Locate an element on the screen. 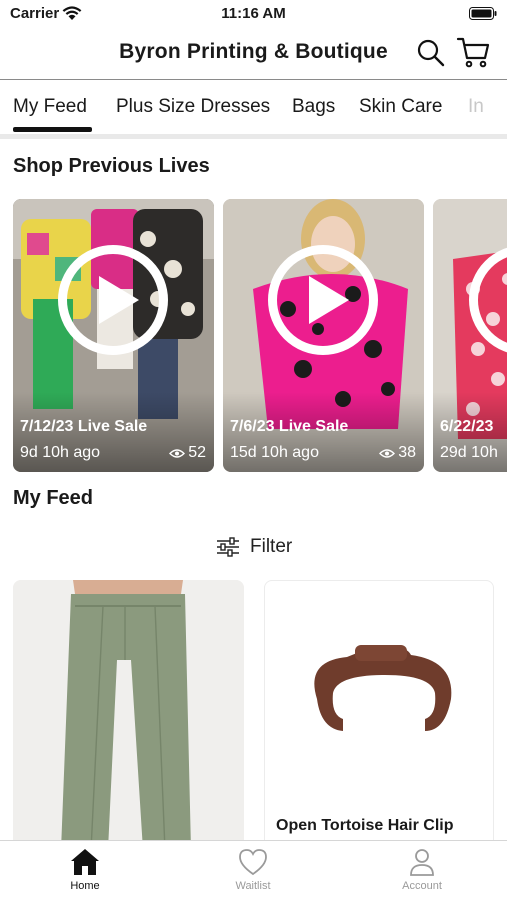 The width and height of the screenshot is (507, 900). person-icon is located at coordinates (422, 862).